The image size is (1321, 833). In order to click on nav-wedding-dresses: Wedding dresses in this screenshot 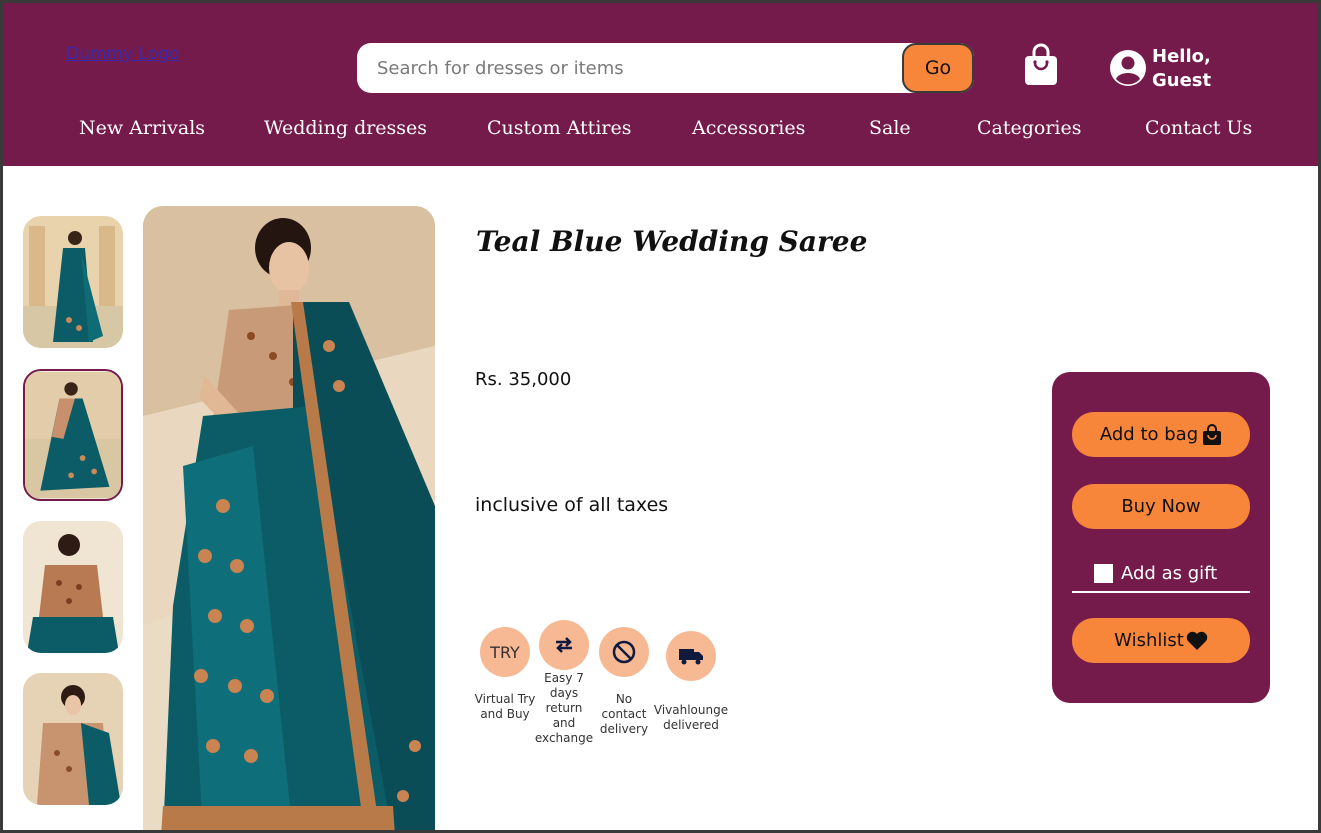, I will do `click(345, 128)`.